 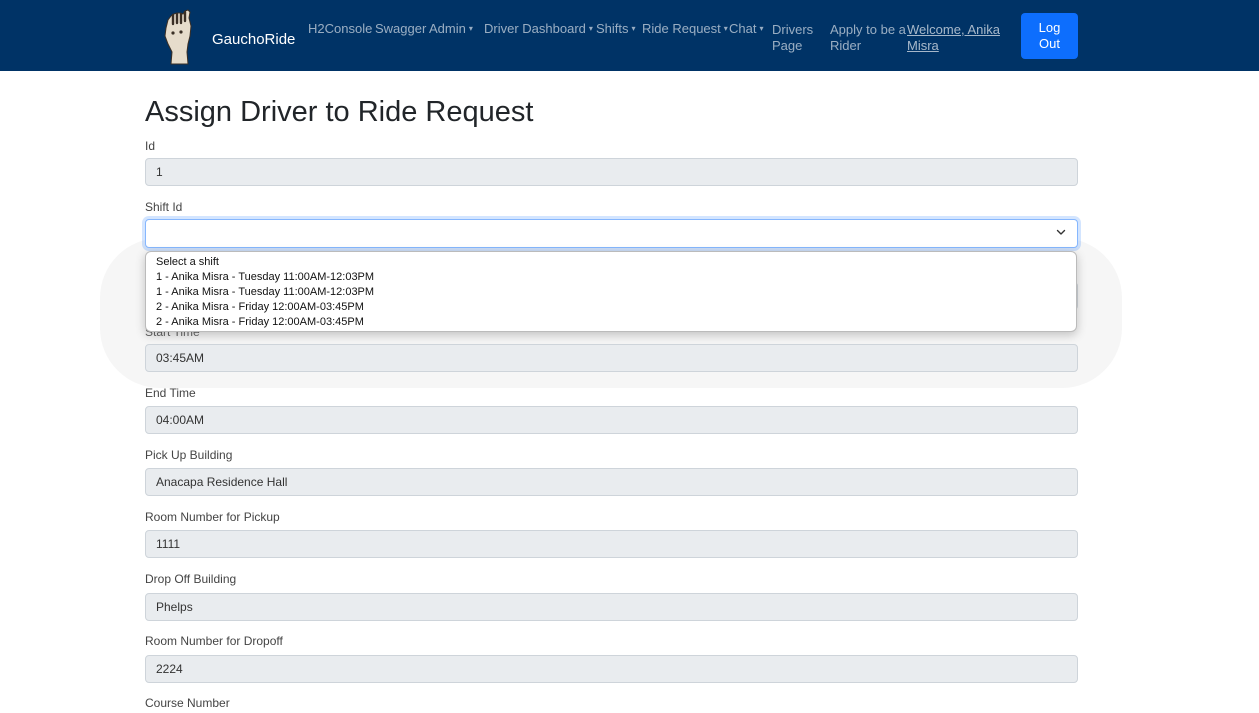 I want to click on nav-apply-line2: Rider, so click(x=846, y=45).